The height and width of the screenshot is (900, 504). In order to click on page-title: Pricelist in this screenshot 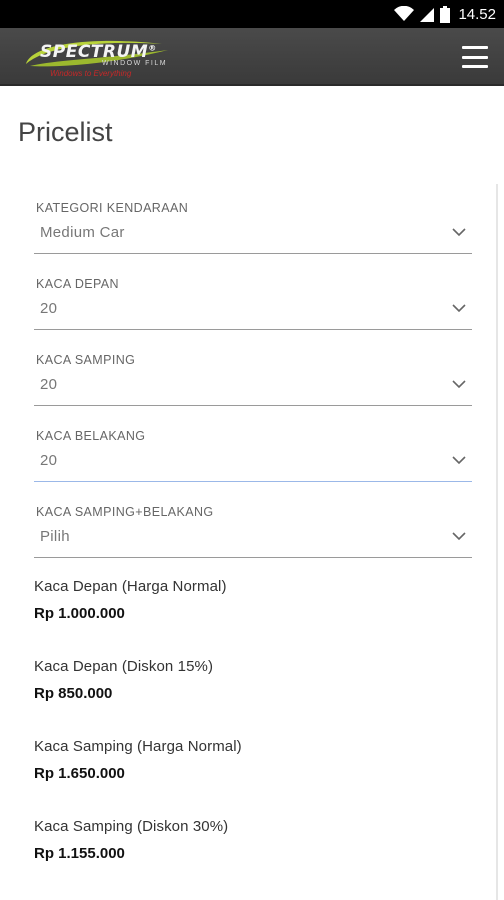, I will do `click(65, 132)`.